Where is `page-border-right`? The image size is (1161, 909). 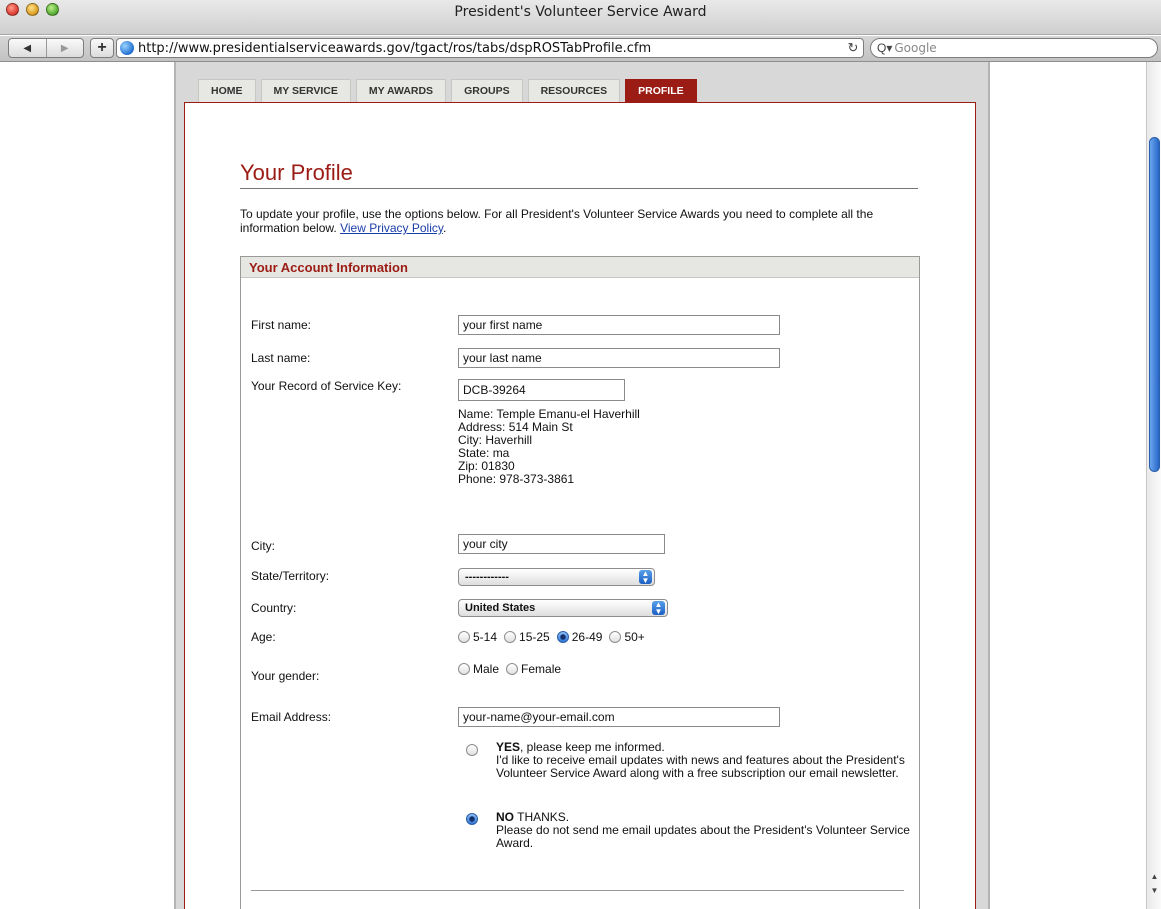 page-border-right is located at coordinates (989, 485).